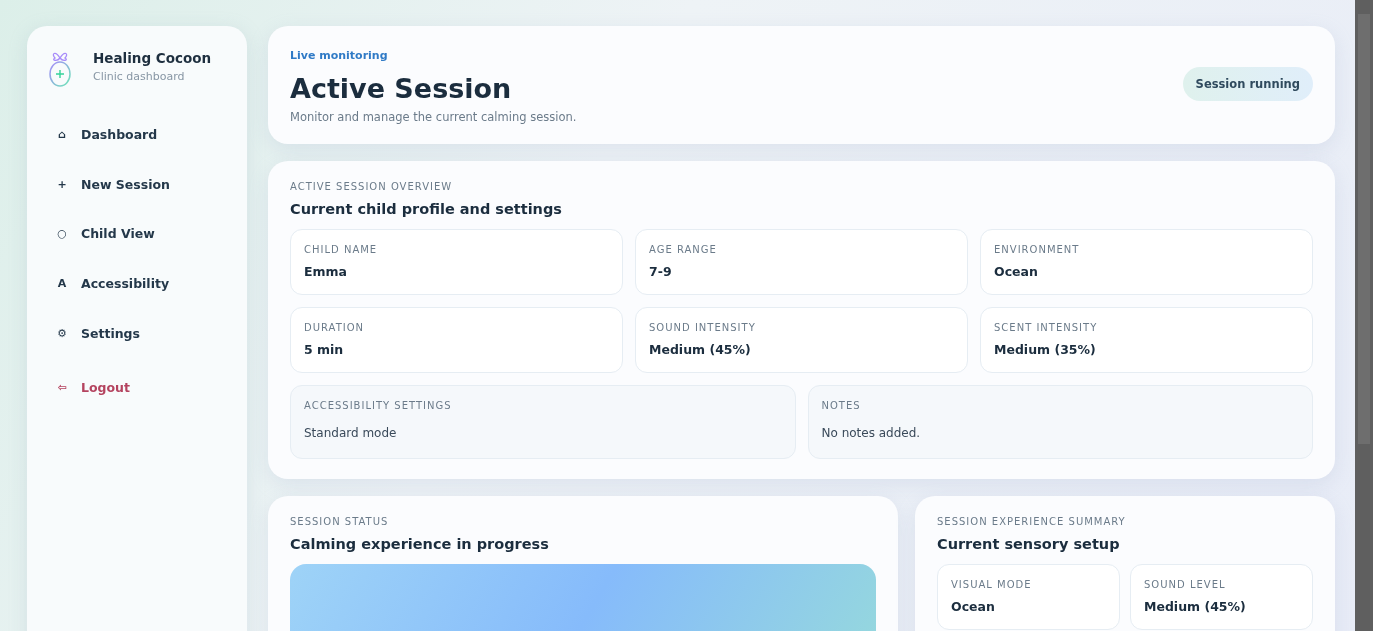  I want to click on nav-item-icon: ⚙, so click(62, 333).